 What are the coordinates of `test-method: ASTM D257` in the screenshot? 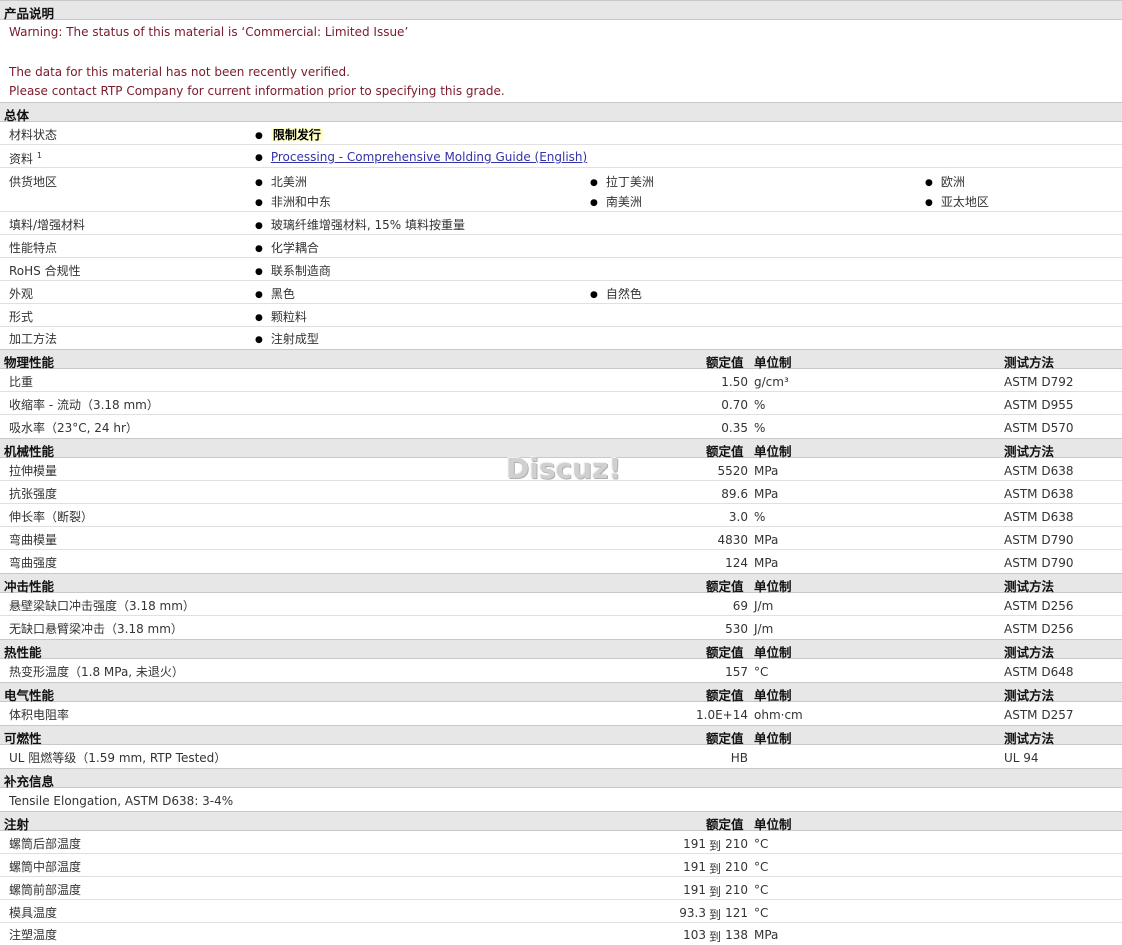 It's located at (1039, 715).